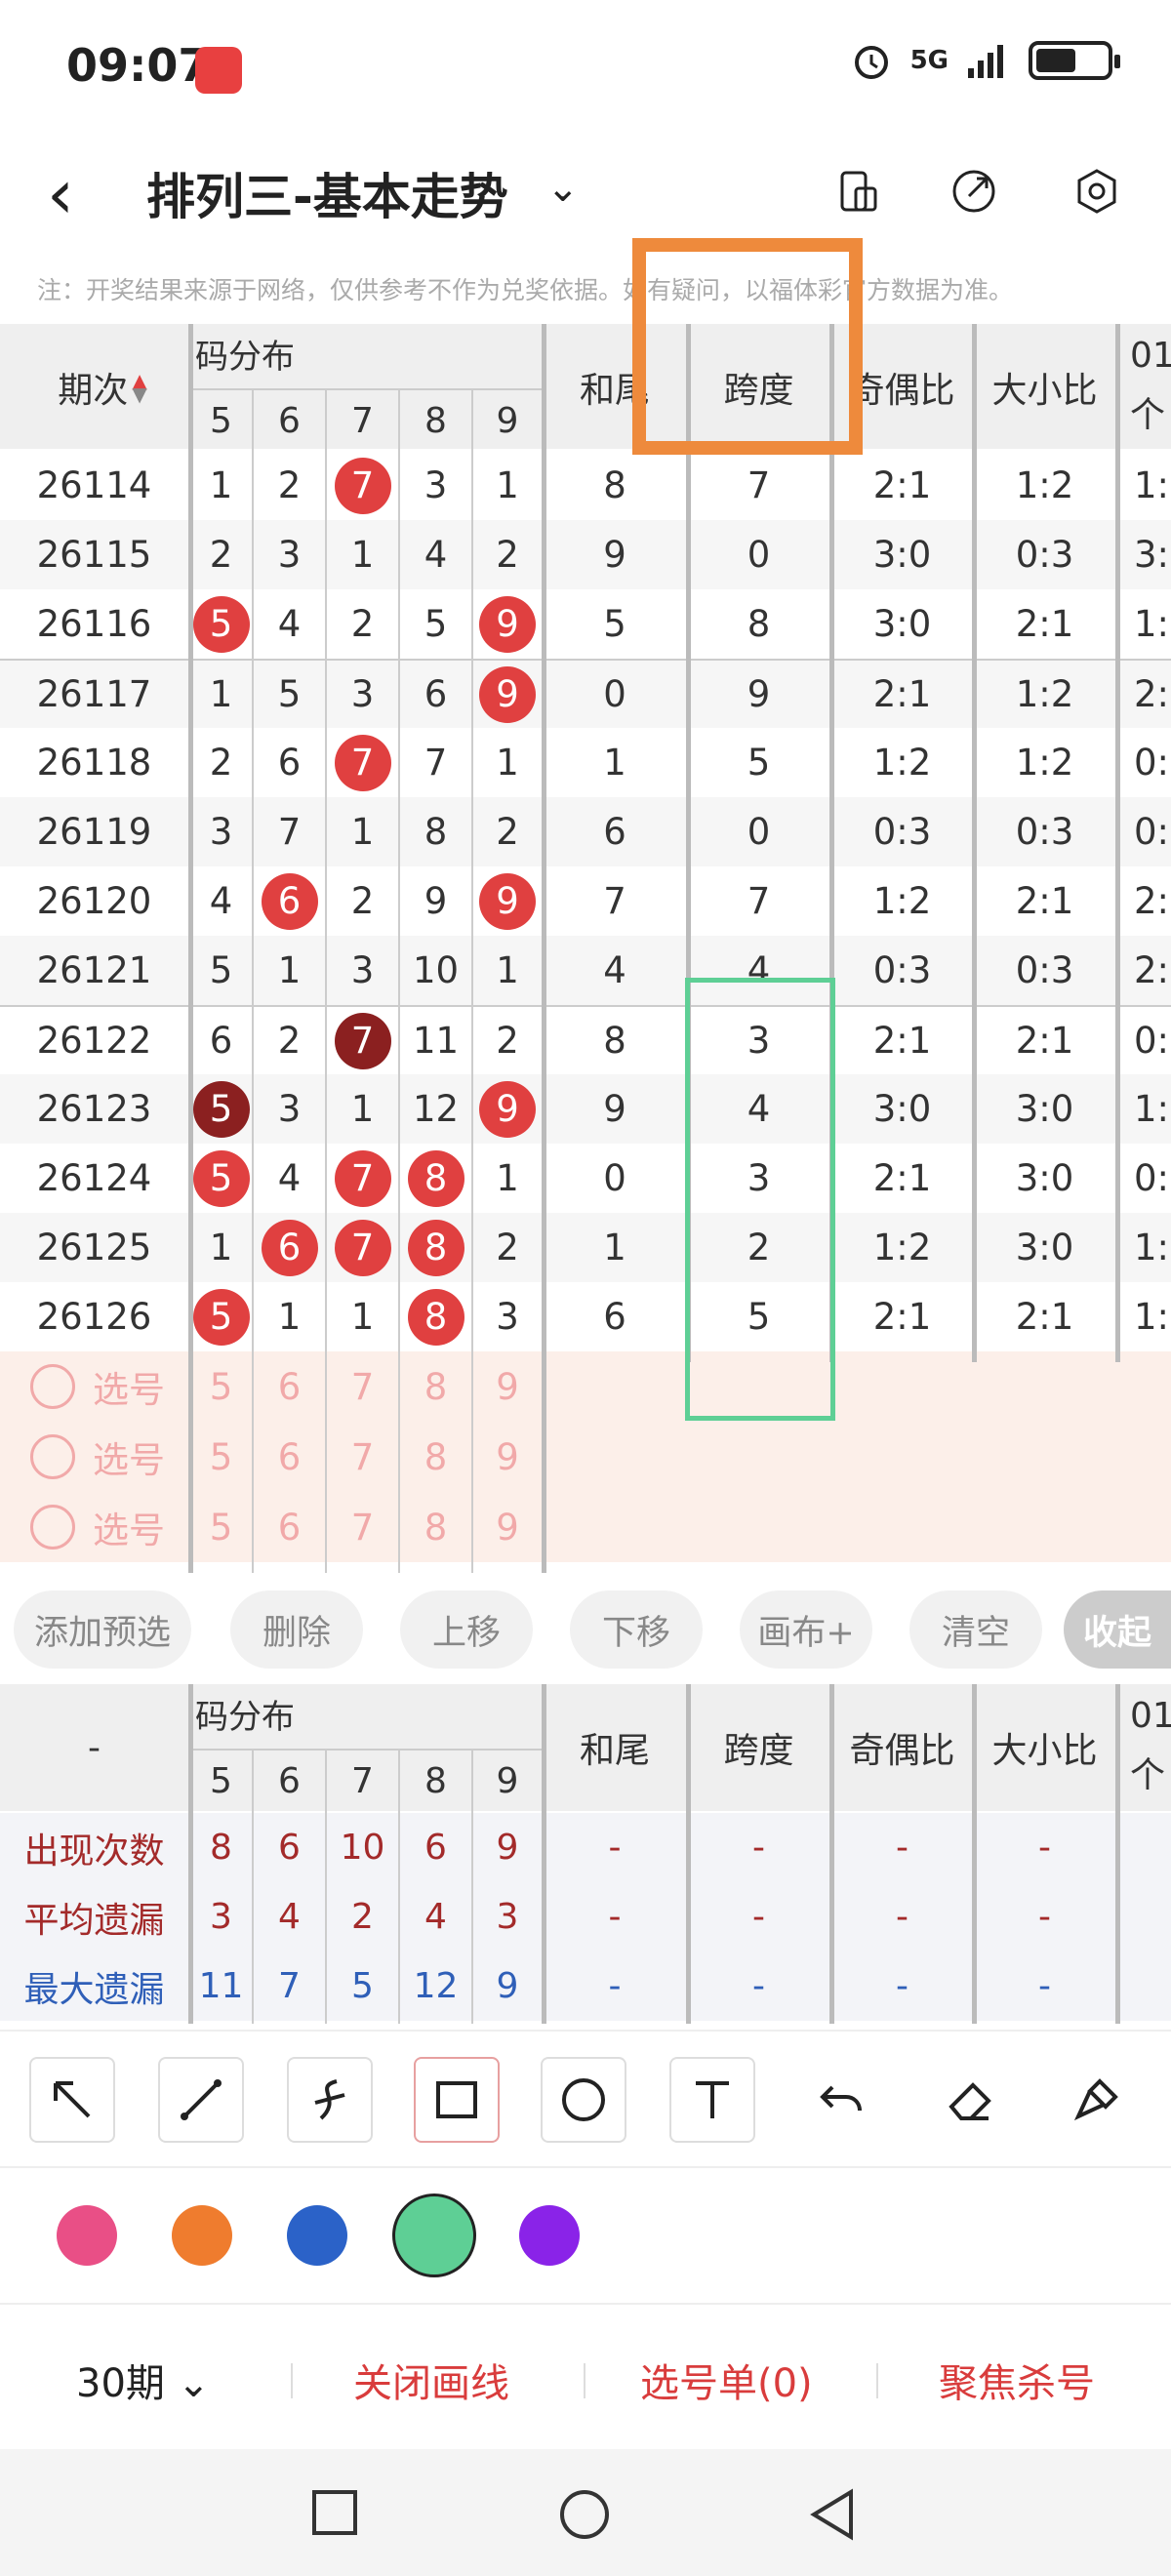 The width and height of the screenshot is (1171, 2576). Describe the element at coordinates (296, 1629) in the screenshot. I see `delete-button: 删除` at that location.